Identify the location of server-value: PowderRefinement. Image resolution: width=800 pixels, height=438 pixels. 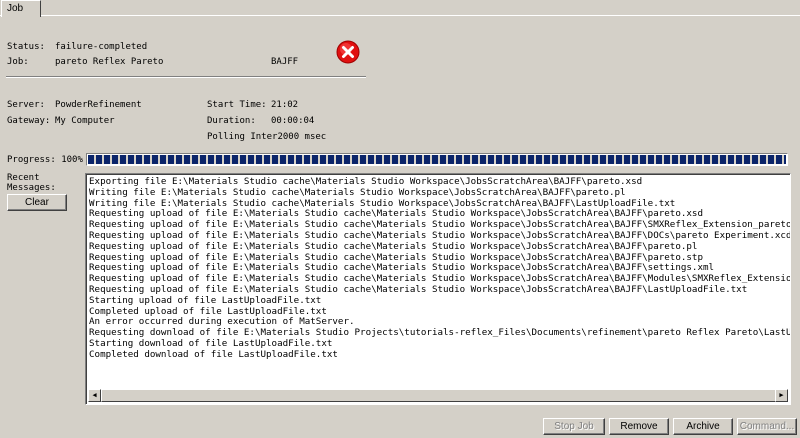
(98, 105).